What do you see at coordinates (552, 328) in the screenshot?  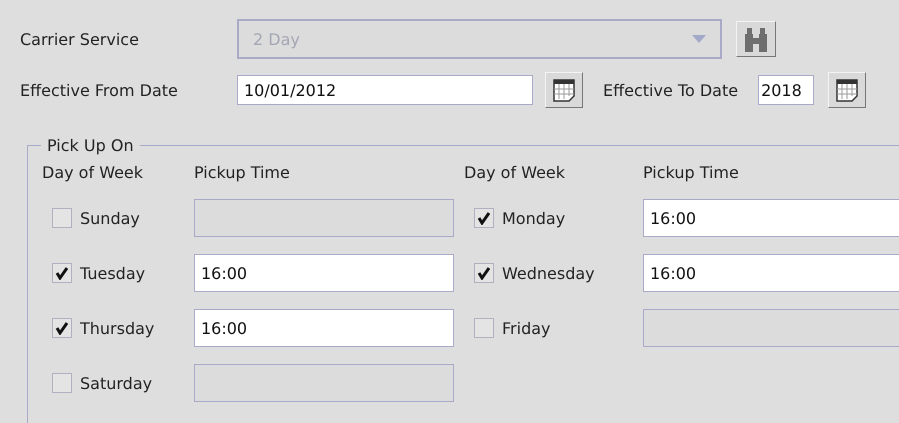 I see `day-checkbox: Friday` at bounding box center [552, 328].